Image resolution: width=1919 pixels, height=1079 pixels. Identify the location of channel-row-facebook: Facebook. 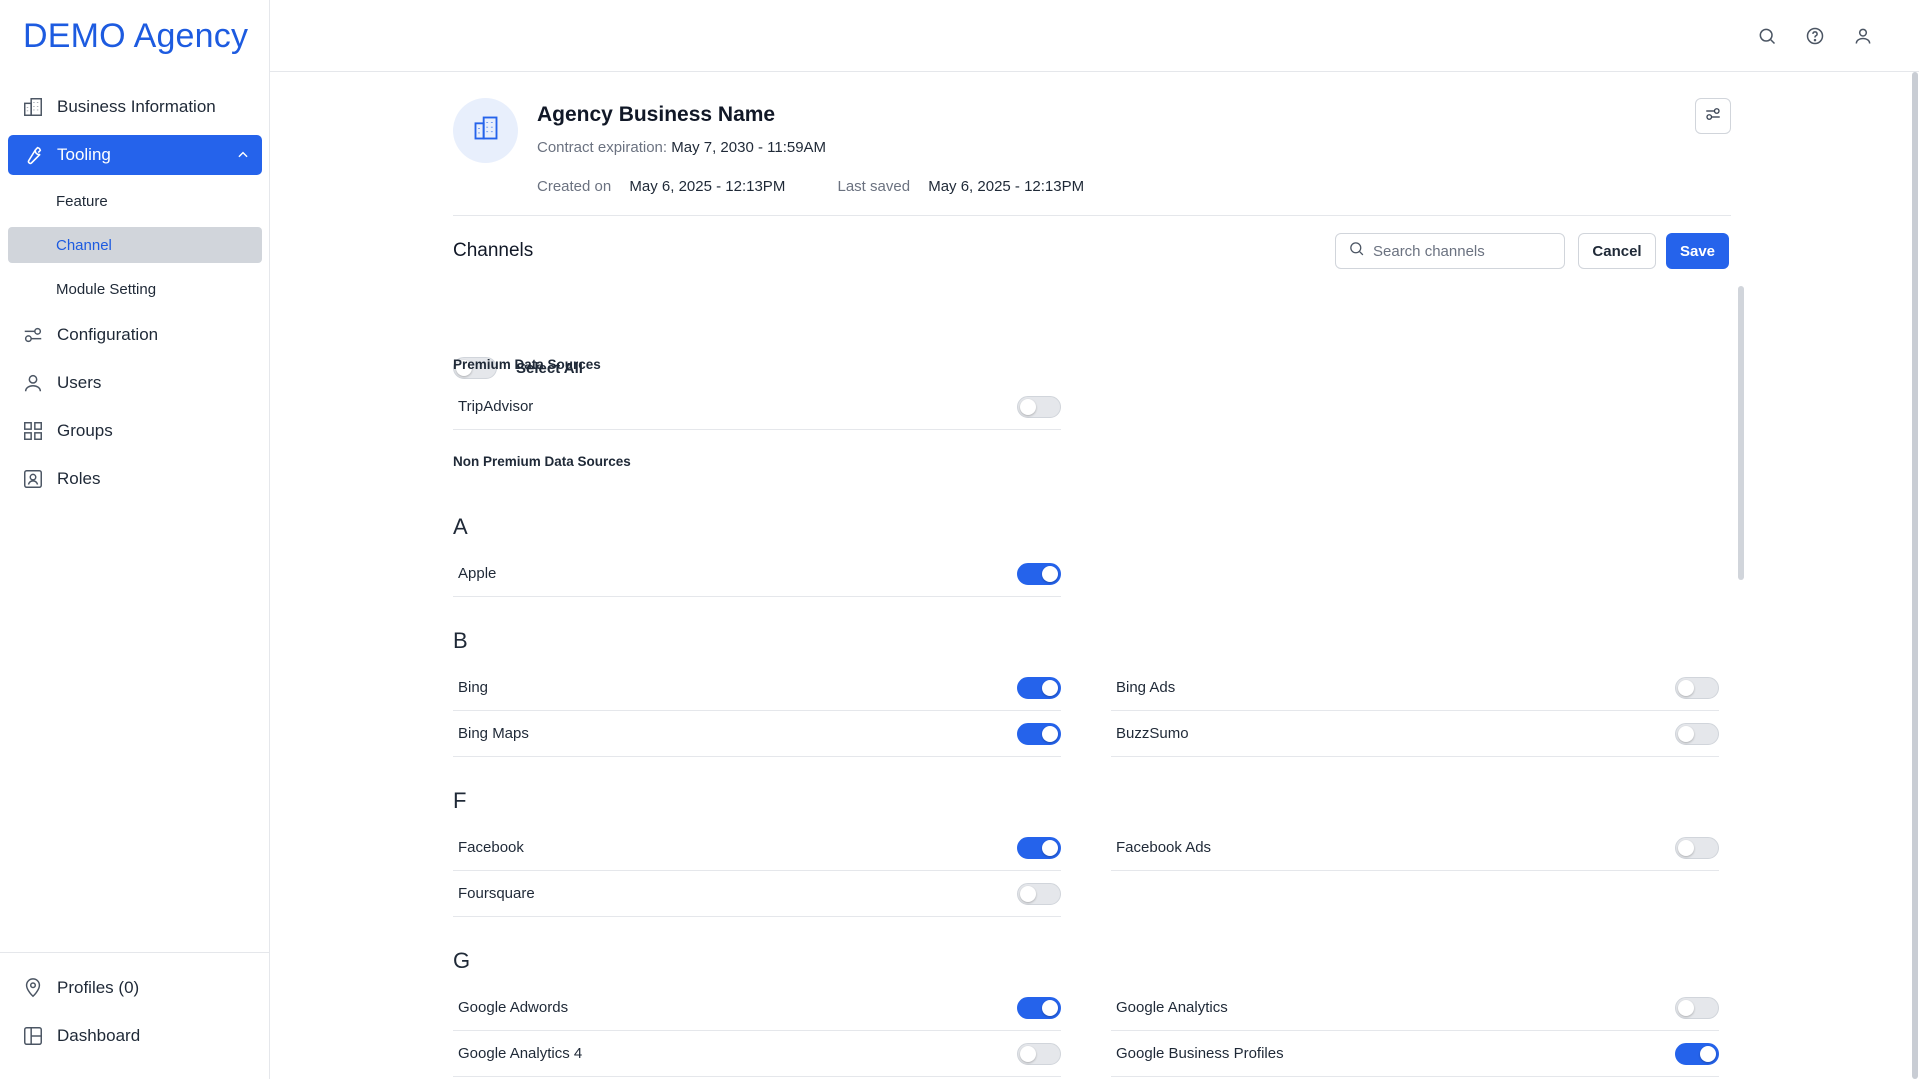
(757, 848).